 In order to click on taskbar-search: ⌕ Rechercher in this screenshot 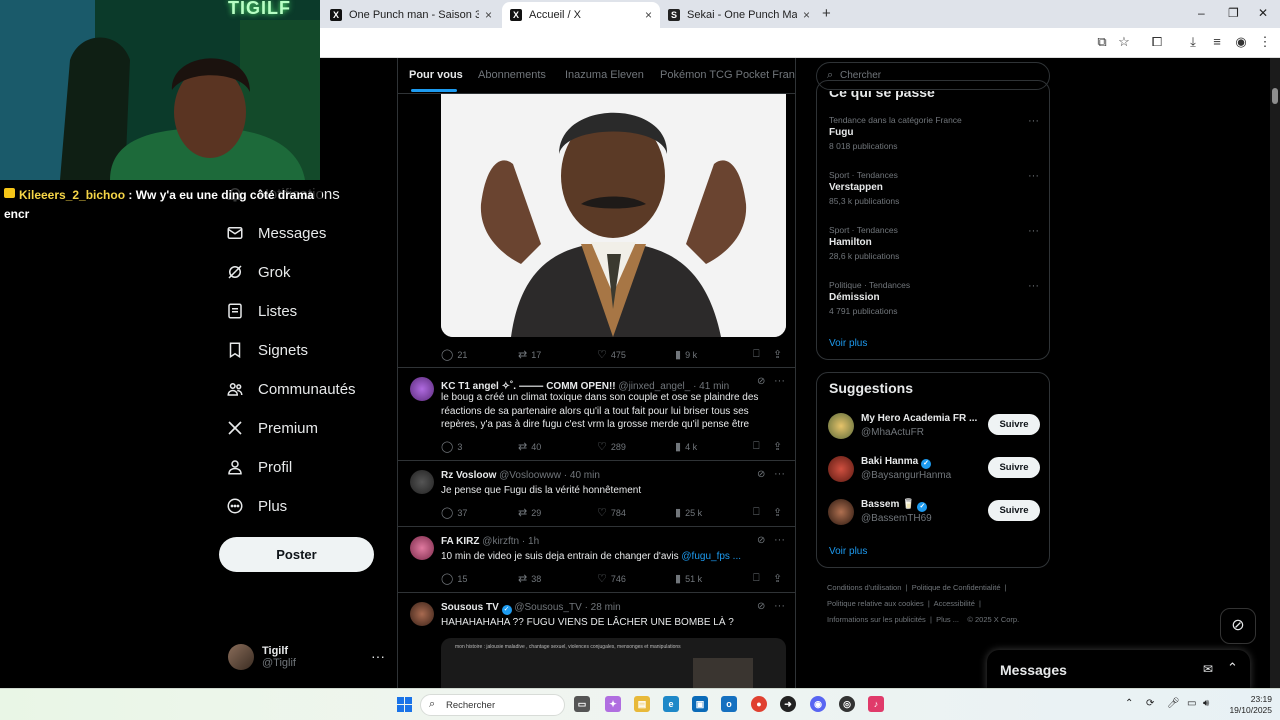, I will do `click(492, 705)`.